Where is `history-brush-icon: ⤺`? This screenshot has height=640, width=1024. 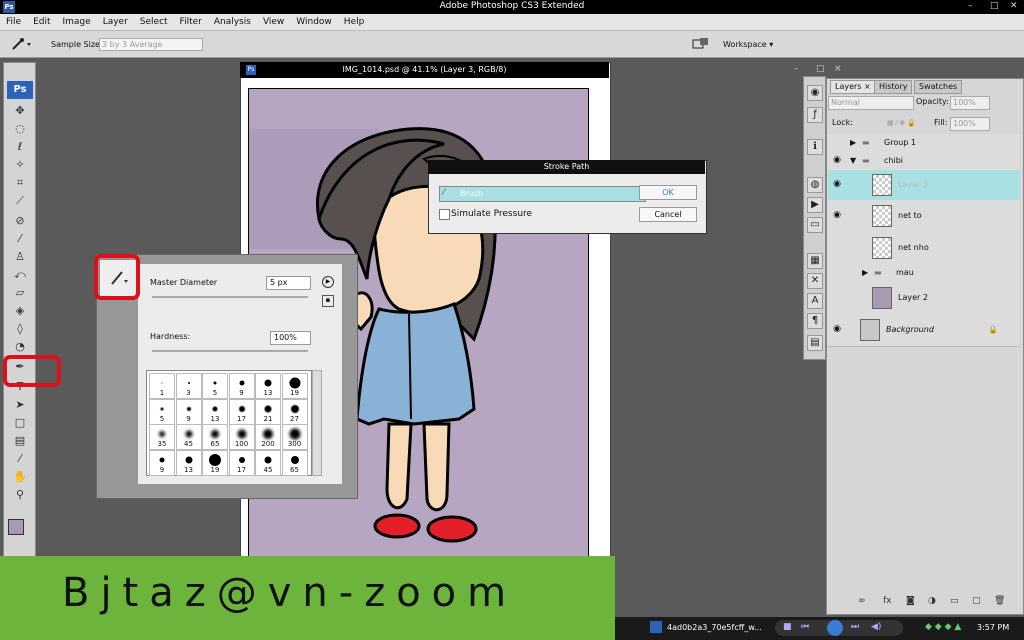
history-brush-icon: ⤺ is located at coordinates (20, 275).